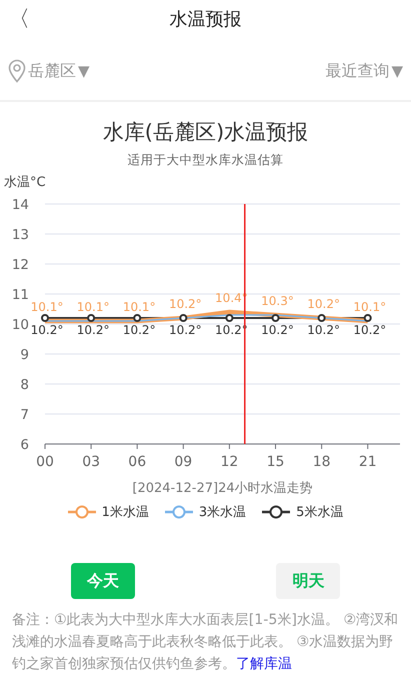  Describe the element at coordinates (45, 462) in the screenshot. I see `x-tick-label: 00` at that location.